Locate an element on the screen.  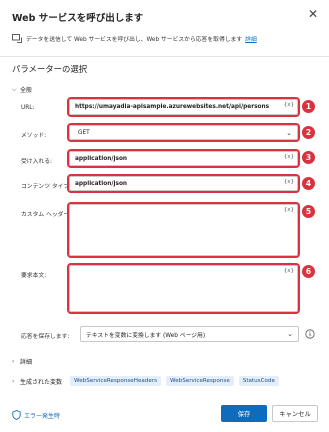
dialog-title: Web サービスを呼び出します is located at coordinates (78, 18).